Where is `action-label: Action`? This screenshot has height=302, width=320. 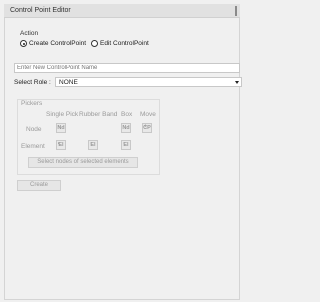 action-label: Action is located at coordinates (29, 33).